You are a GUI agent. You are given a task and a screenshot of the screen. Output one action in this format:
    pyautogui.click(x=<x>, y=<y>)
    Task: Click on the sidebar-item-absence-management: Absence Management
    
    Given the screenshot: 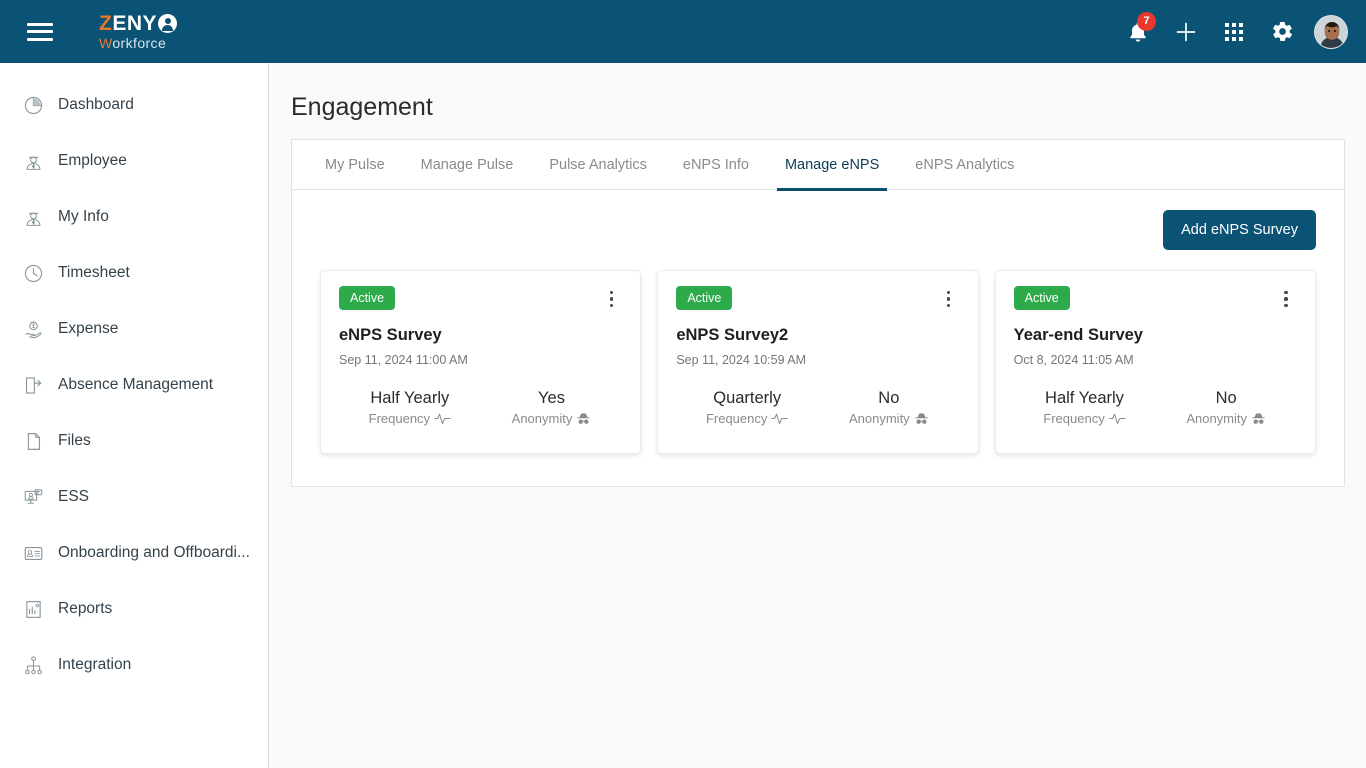 What is the action you would take?
    pyautogui.click(x=134, y=385)
    